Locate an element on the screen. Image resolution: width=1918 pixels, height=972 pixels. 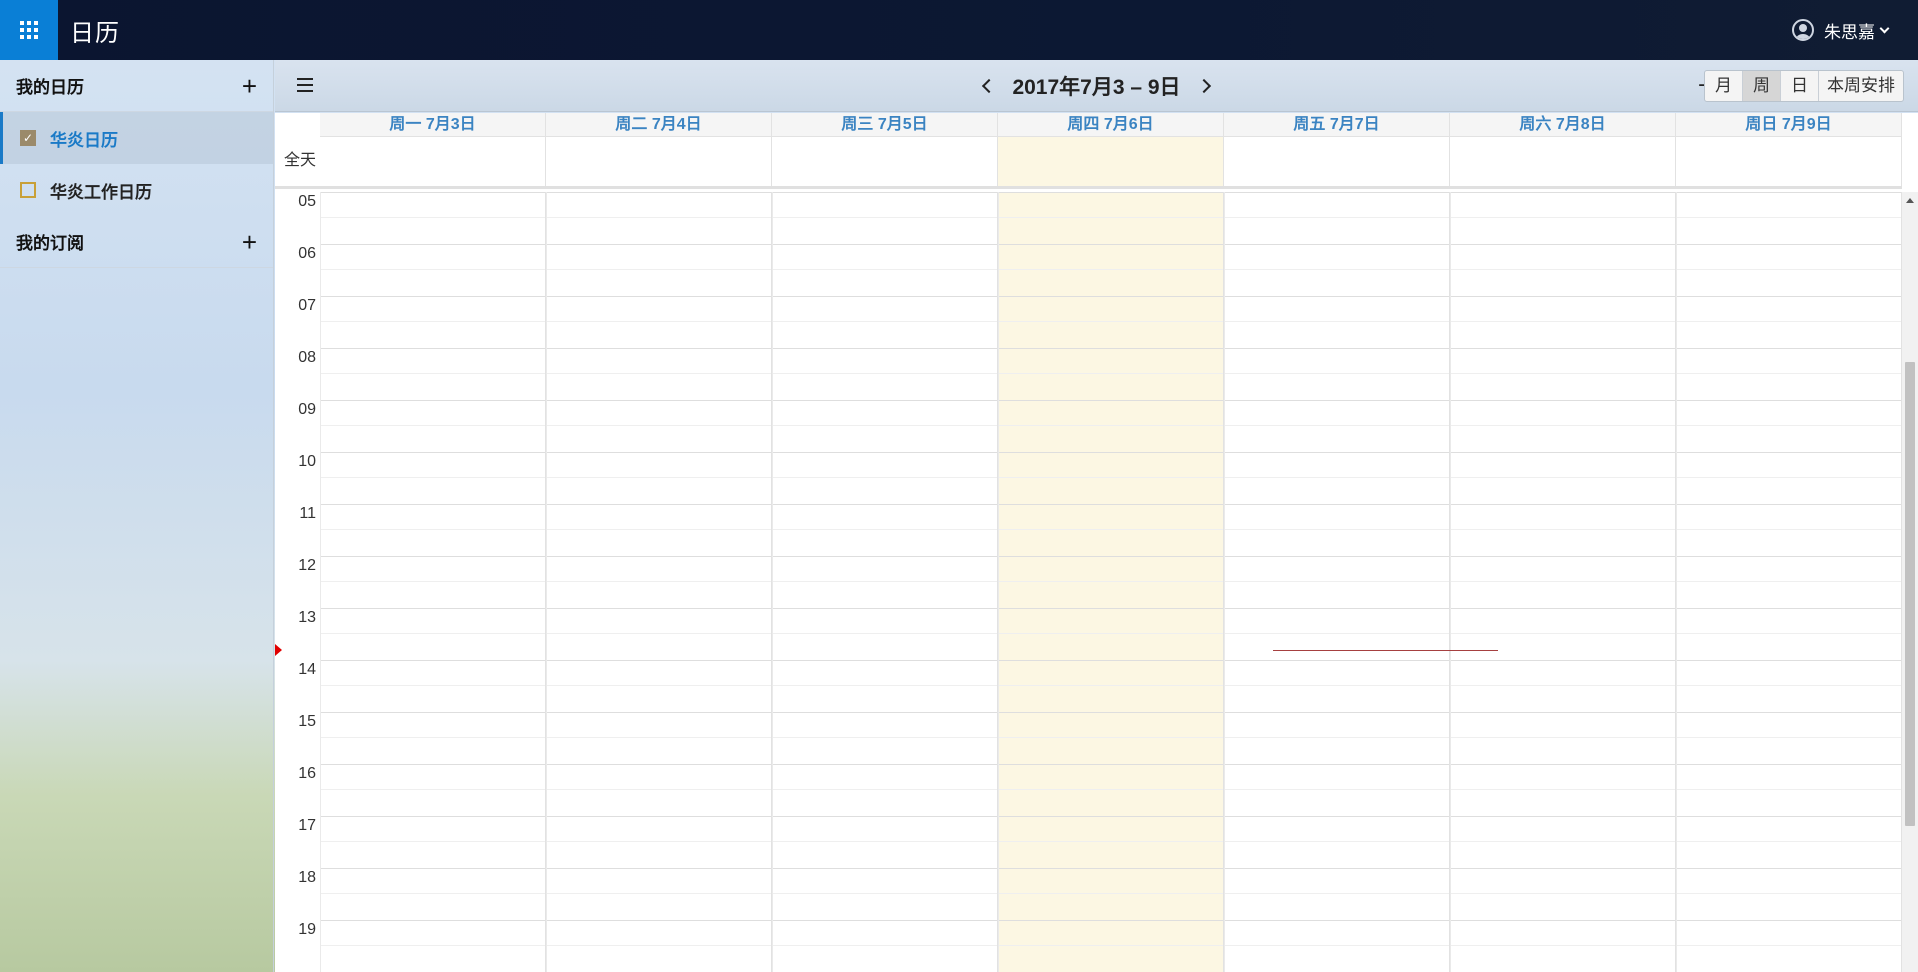
hour-label: 08 is located at coordinates (307, 357).